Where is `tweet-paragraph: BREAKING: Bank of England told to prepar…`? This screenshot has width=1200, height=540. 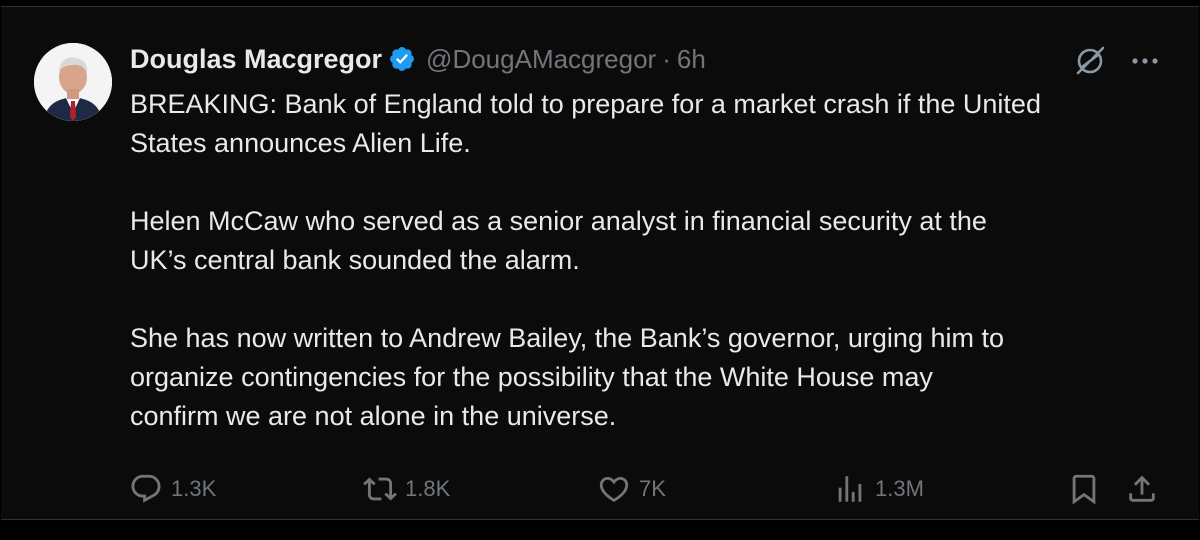 tweet-paragraph: BREAKING: Bank of England told to prepar… is located at coordinates (585, 123).